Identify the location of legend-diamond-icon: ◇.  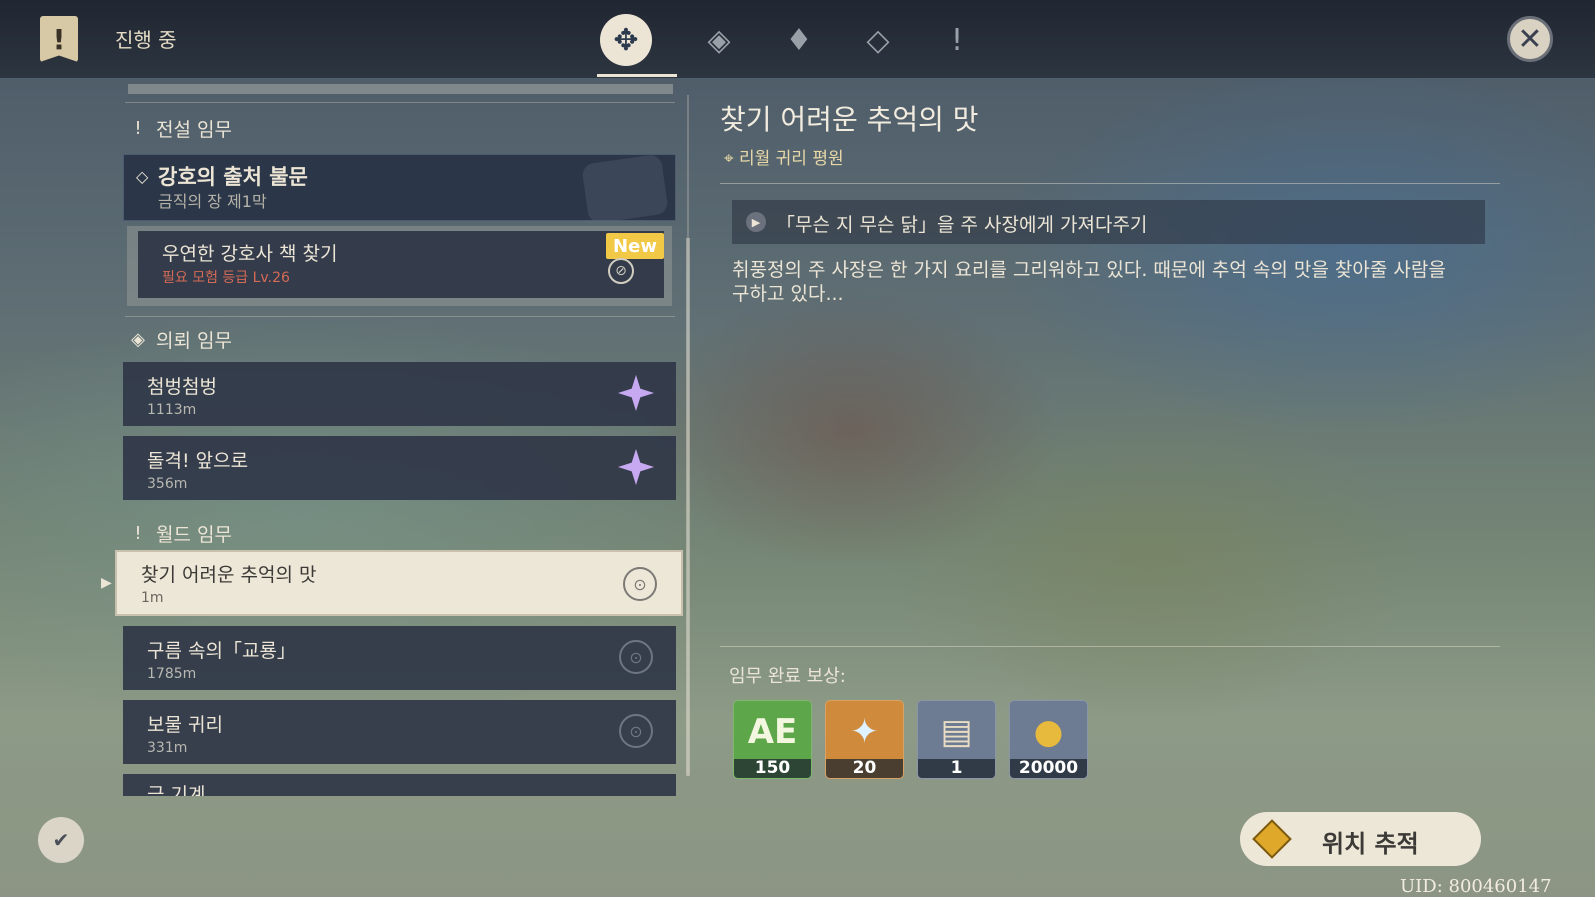
(142, 176).